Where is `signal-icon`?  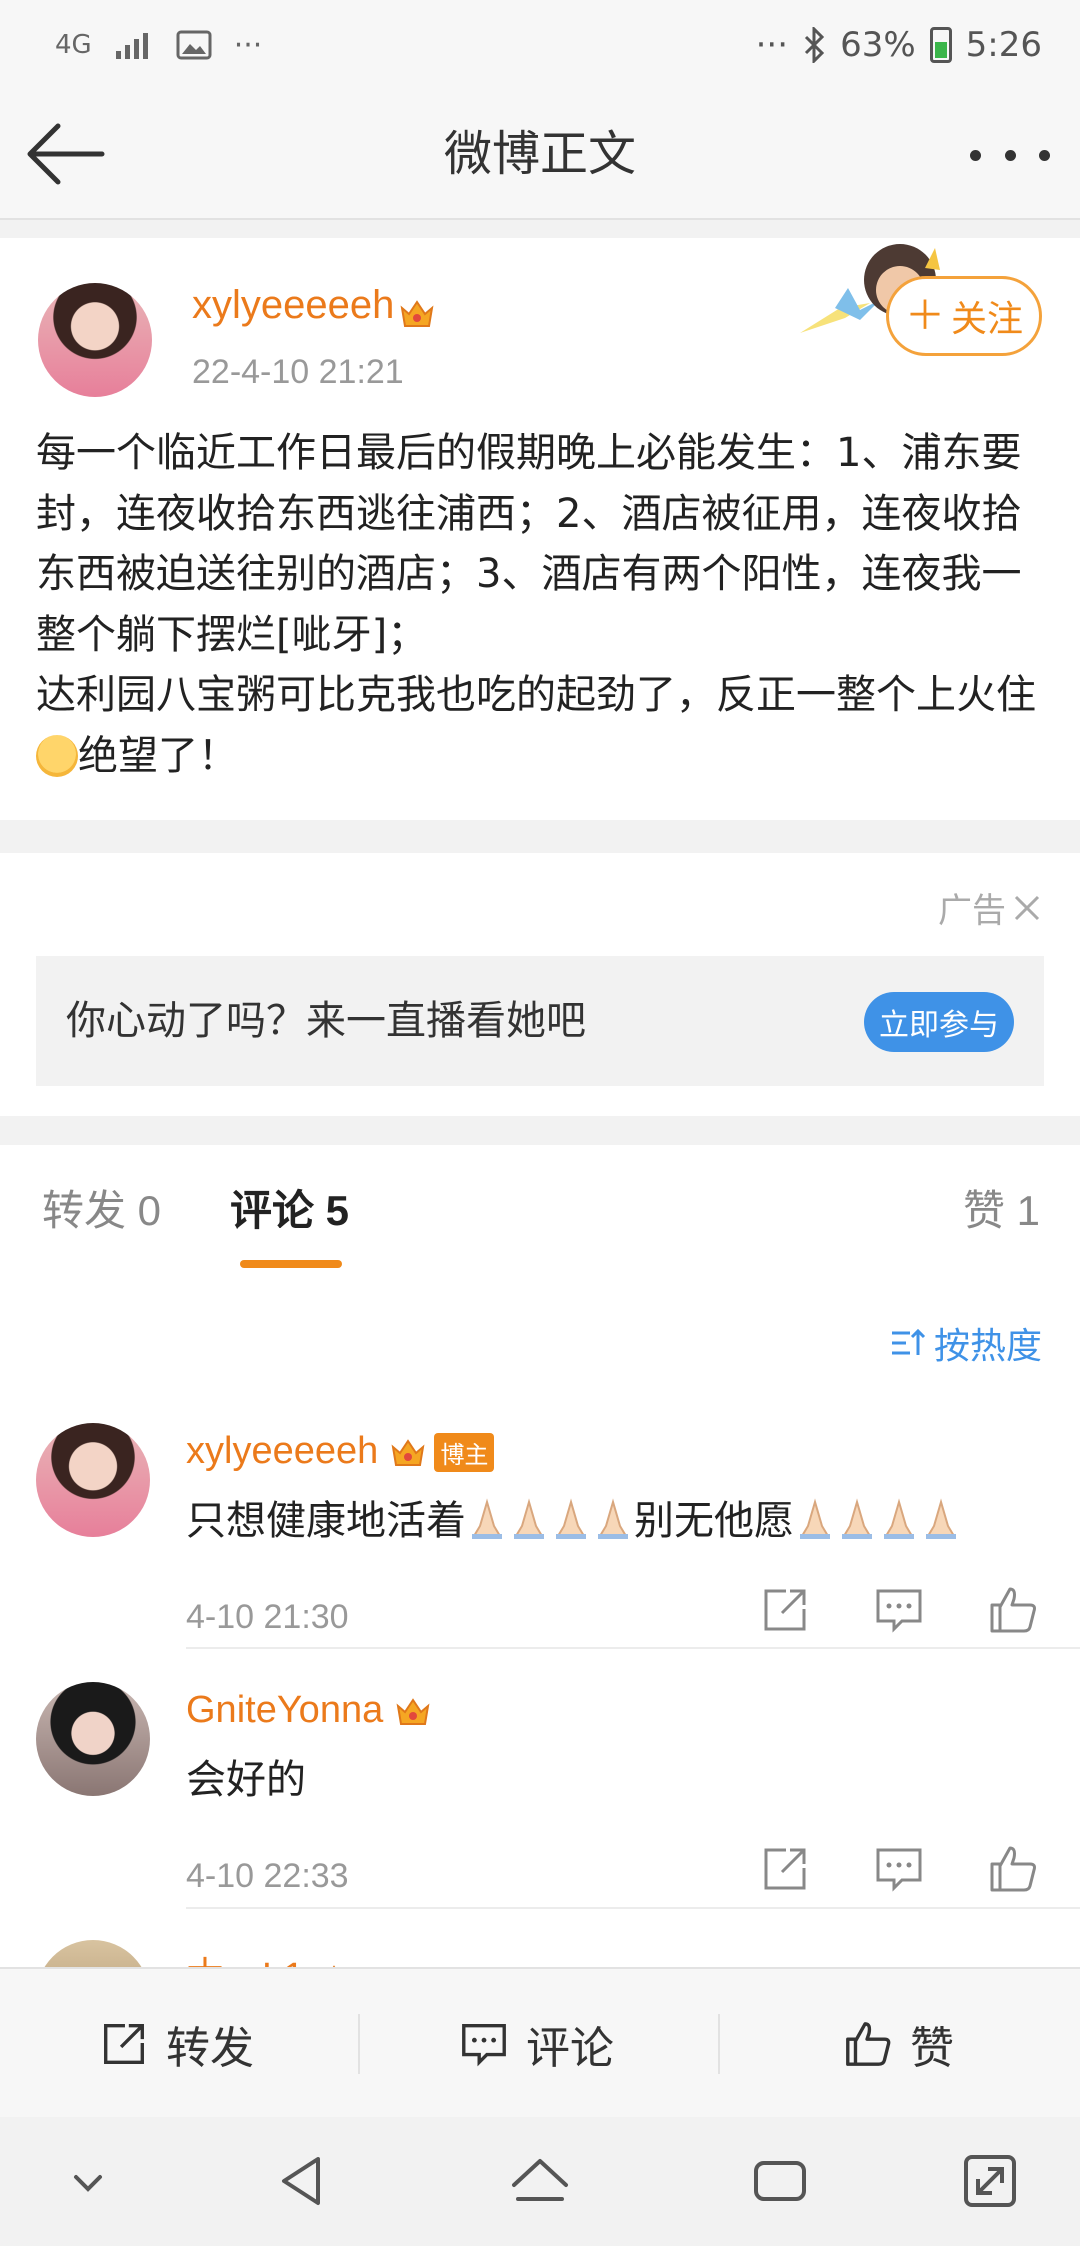 signal-icon is located at coordinates (131, 46).